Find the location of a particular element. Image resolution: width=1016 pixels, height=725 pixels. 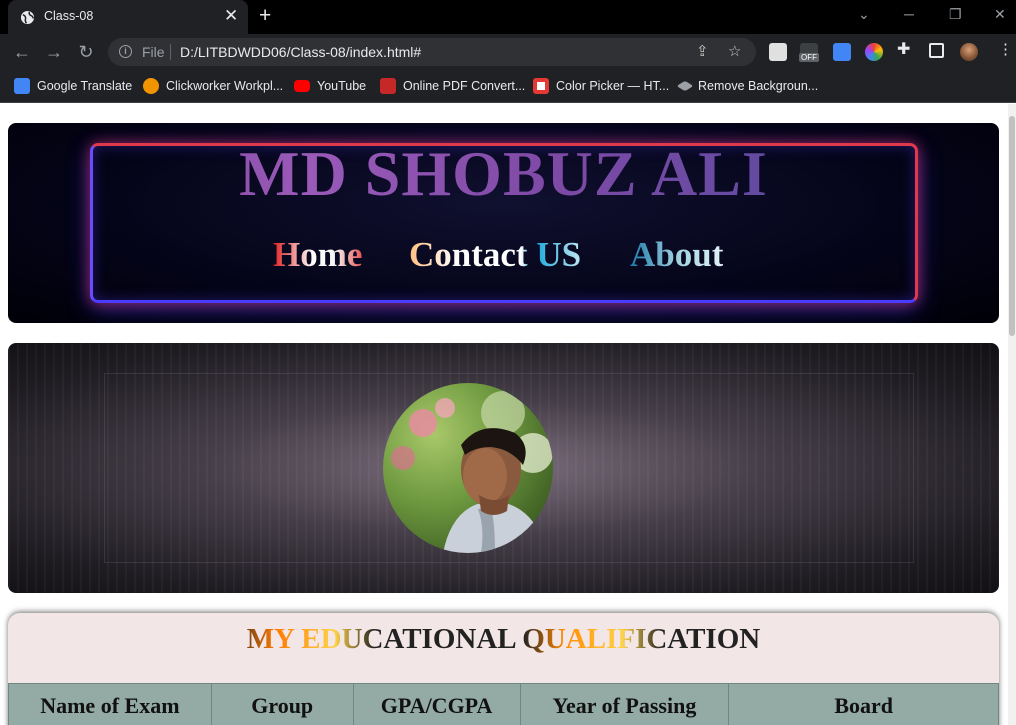

bookmark-label: Google Translate is located at coordinates (85, 86).